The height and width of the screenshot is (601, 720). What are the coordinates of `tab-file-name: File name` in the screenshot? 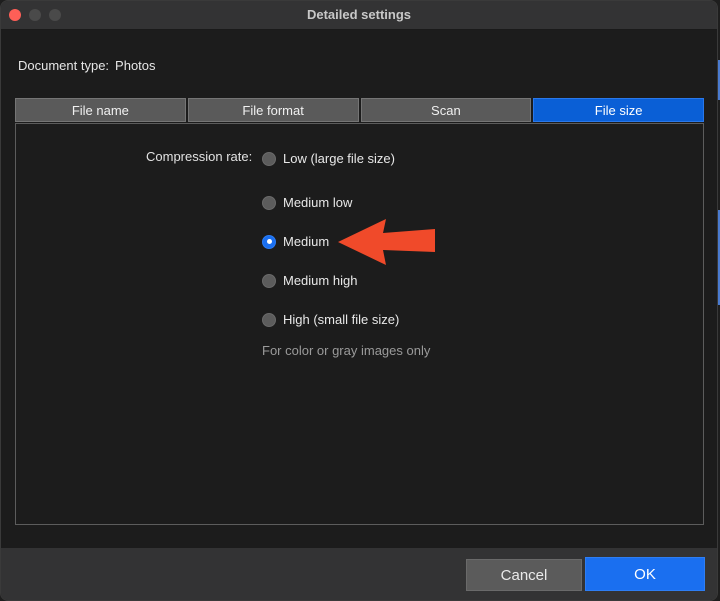 It's located at (100, 110).